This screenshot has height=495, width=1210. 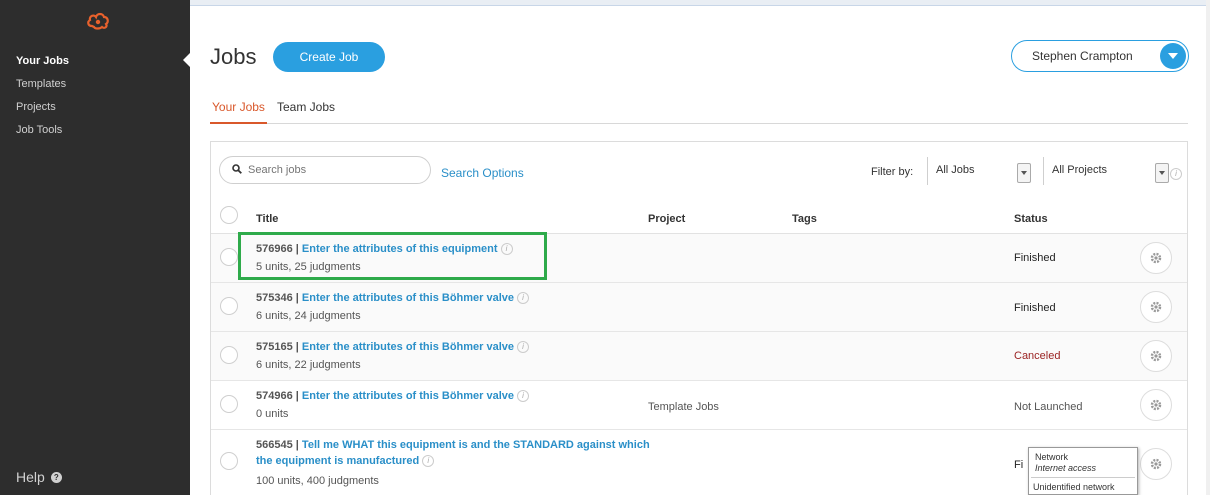 I want to click on search-options-link: Search Options, so click(x=482, y=173).